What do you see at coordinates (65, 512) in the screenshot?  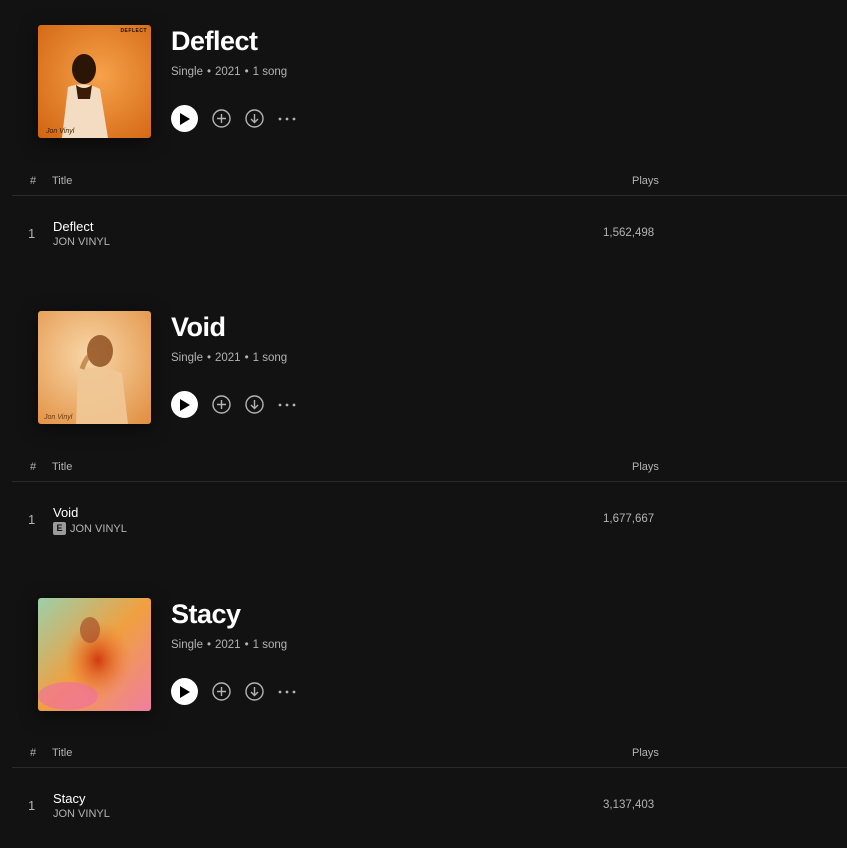 I see `track-title: Void` at bounding box center [65, 512].